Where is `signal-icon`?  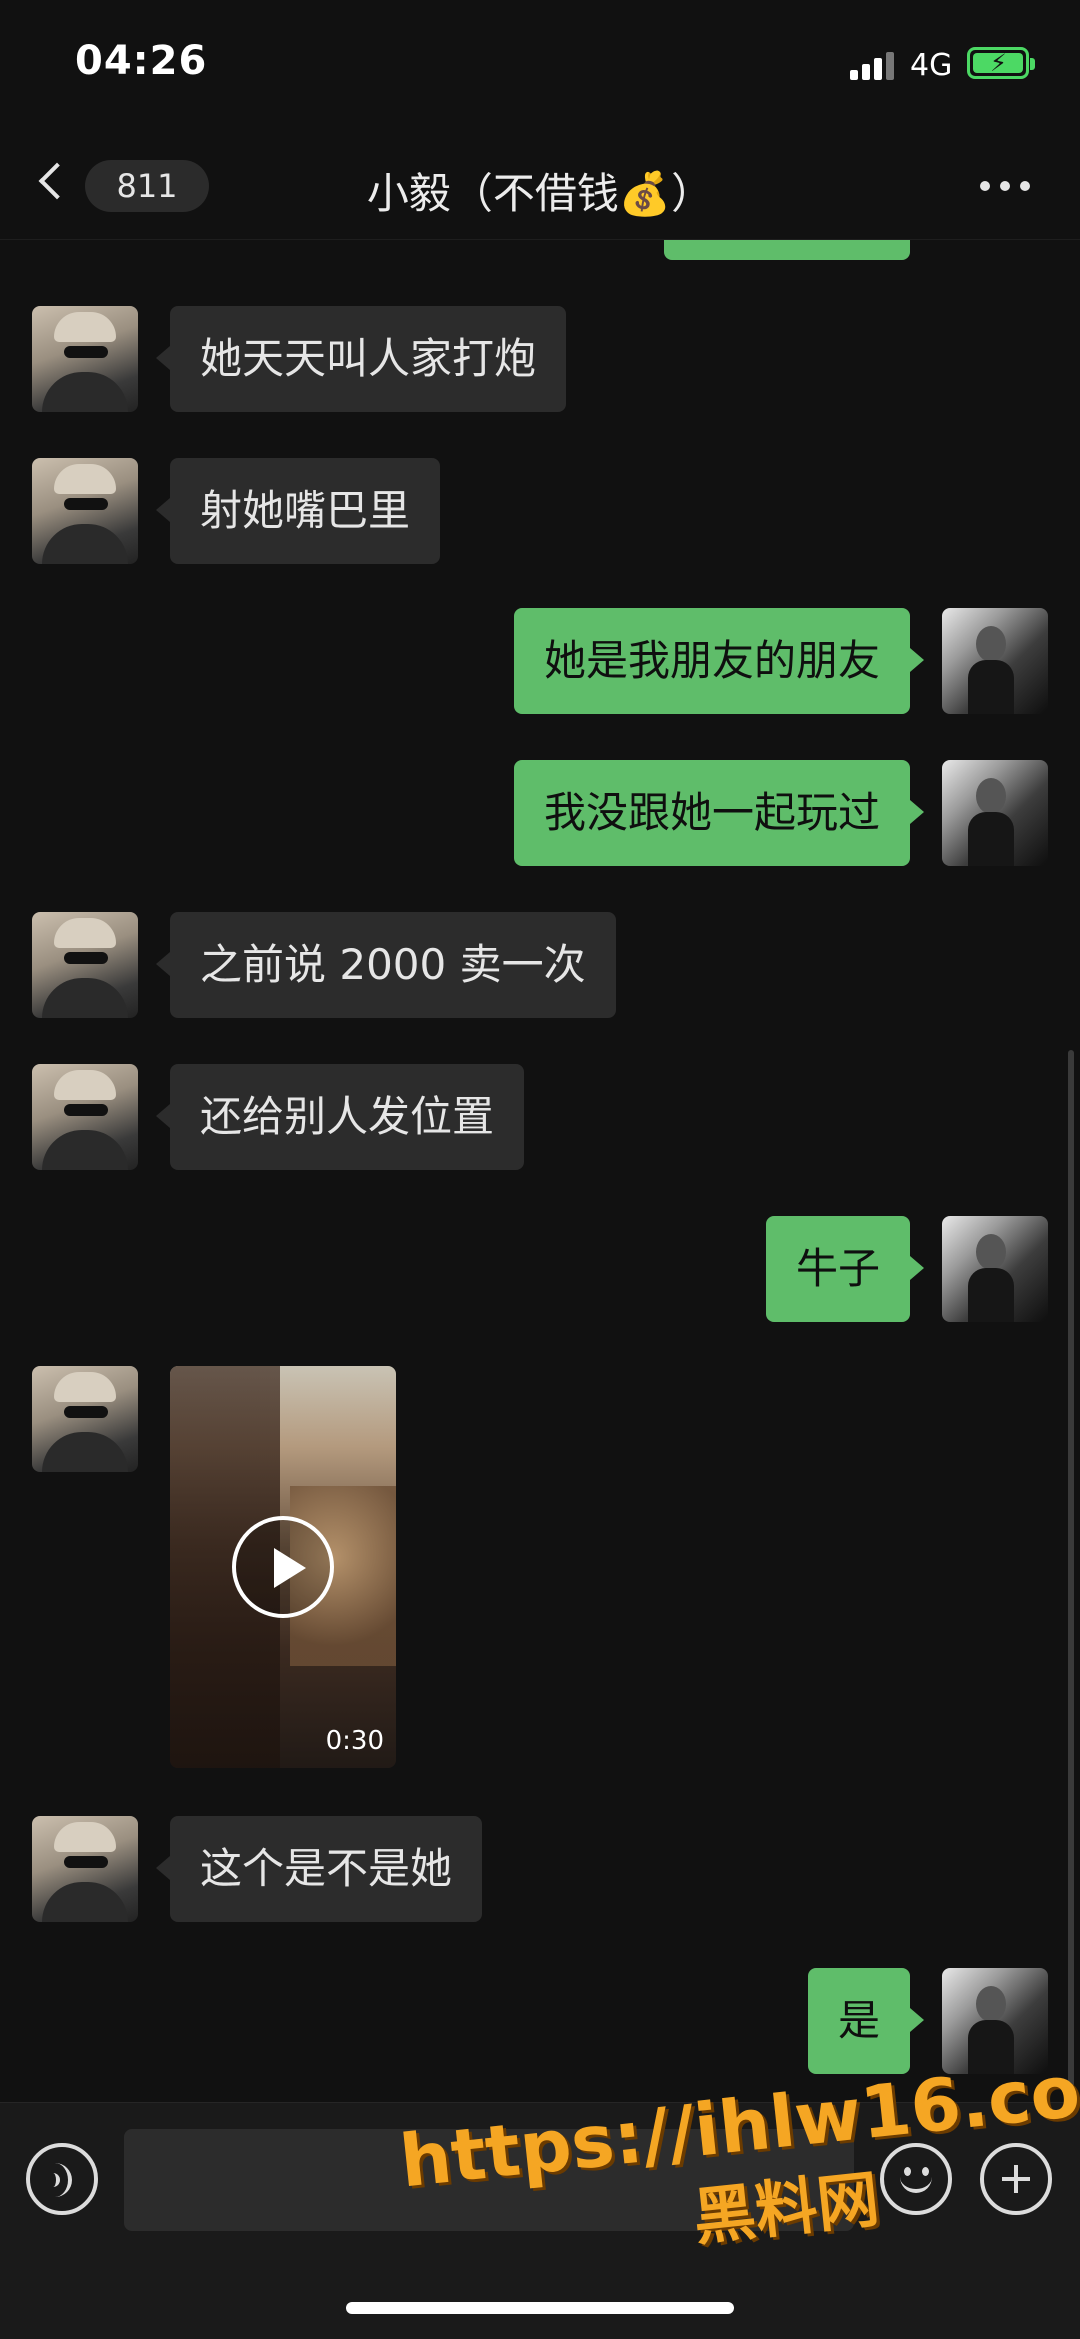 signal-icon is located at coordinates (872, 66).